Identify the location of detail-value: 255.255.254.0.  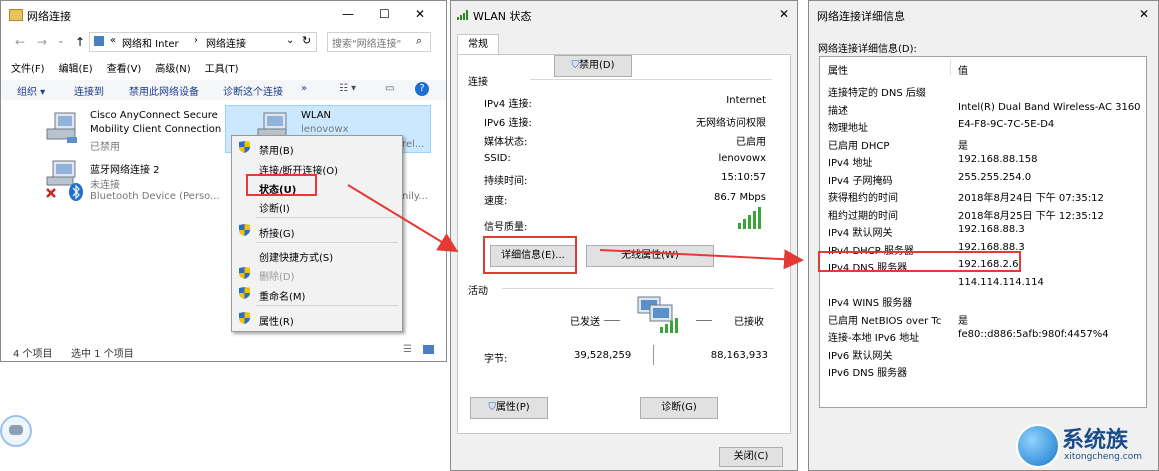
(994, 177).